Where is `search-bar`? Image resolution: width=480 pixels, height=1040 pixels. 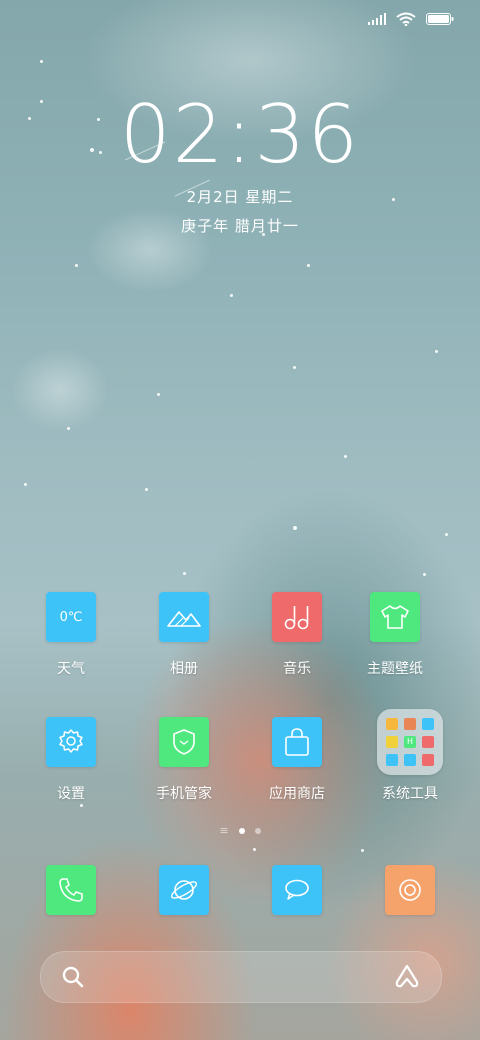 search-bar is located at coordinates (241, 977).